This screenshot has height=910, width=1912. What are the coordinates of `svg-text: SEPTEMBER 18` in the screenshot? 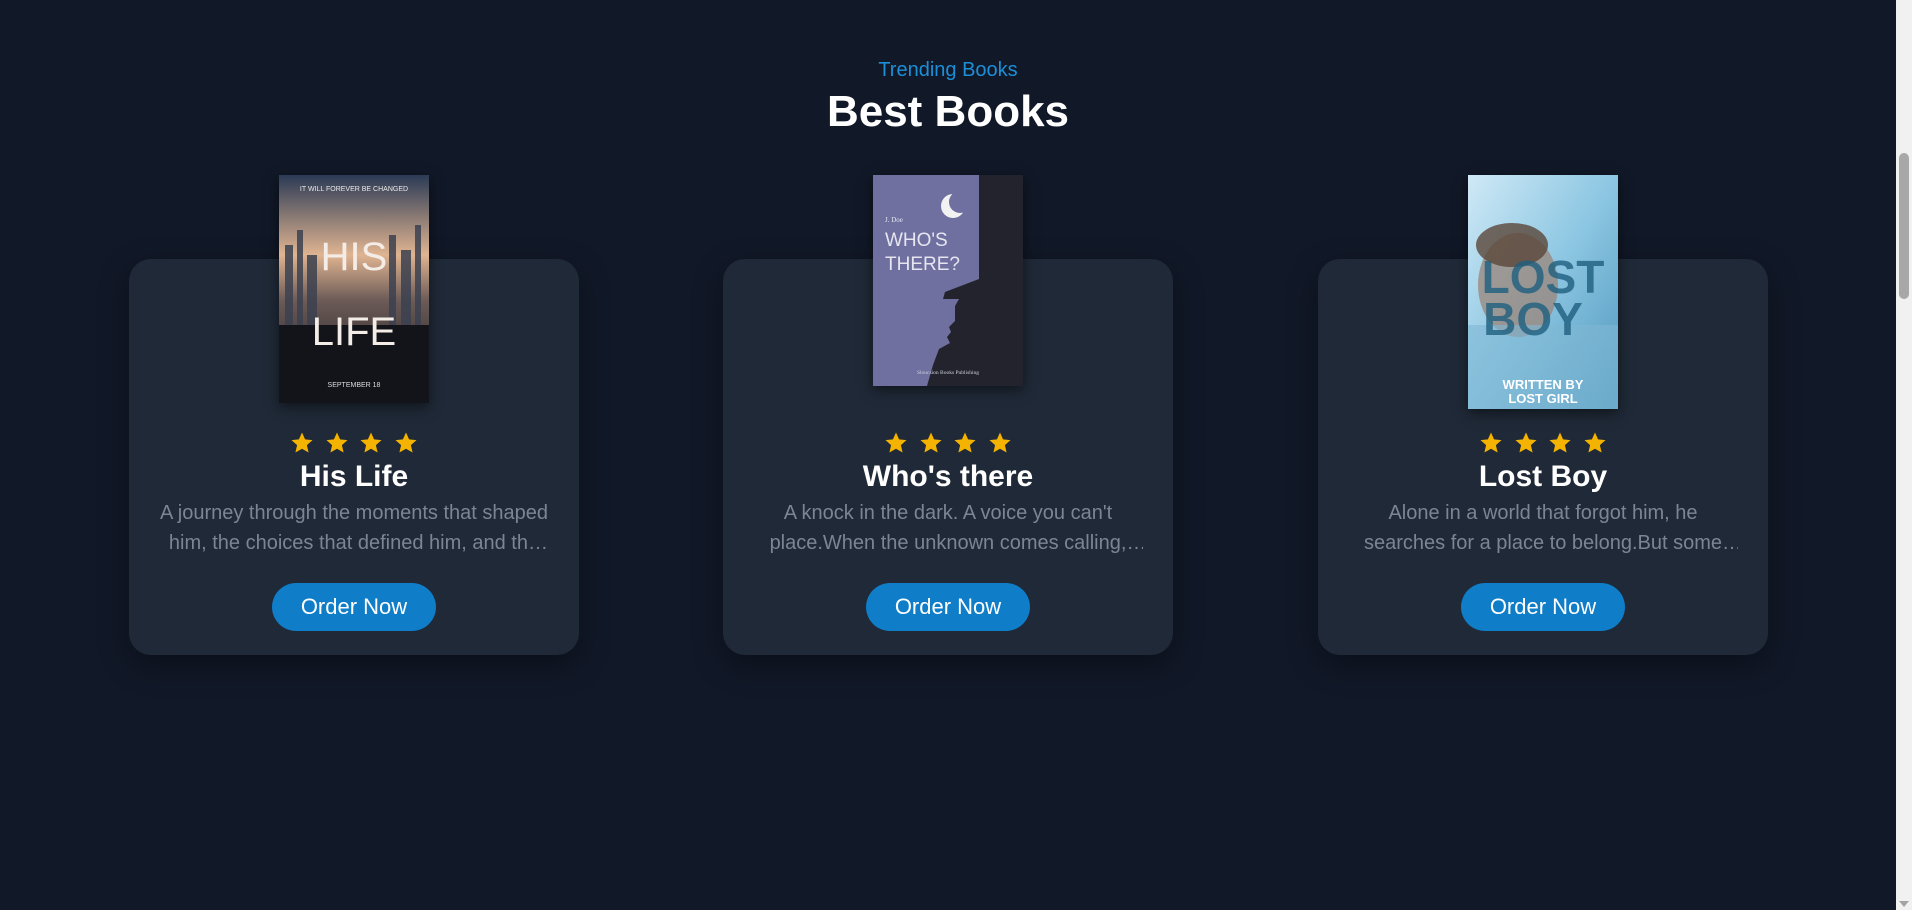 It's located at (354, 385).